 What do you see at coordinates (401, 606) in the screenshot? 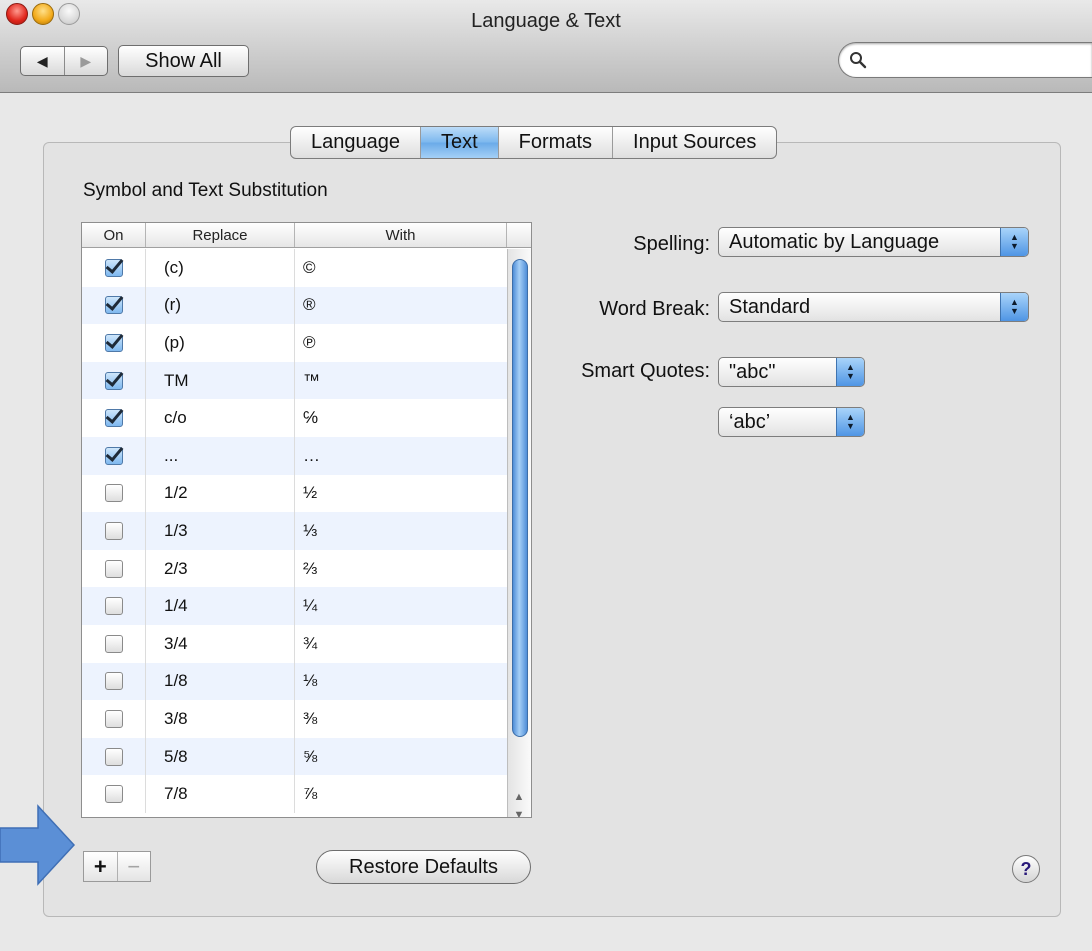
I see `with-cell: ¼` at bounding box center [401, 606].